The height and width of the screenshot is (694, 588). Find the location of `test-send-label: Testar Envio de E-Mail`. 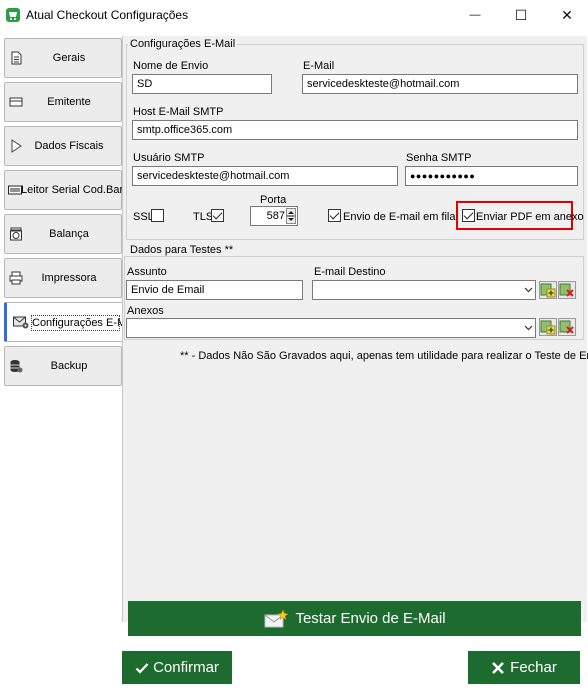

test-send-label: Testar Envio de E-Mail is located at coordinates (370, 618).